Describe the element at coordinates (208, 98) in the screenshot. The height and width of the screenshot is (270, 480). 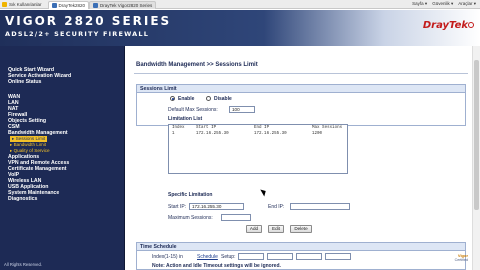
I see `disable-radio` at that location.